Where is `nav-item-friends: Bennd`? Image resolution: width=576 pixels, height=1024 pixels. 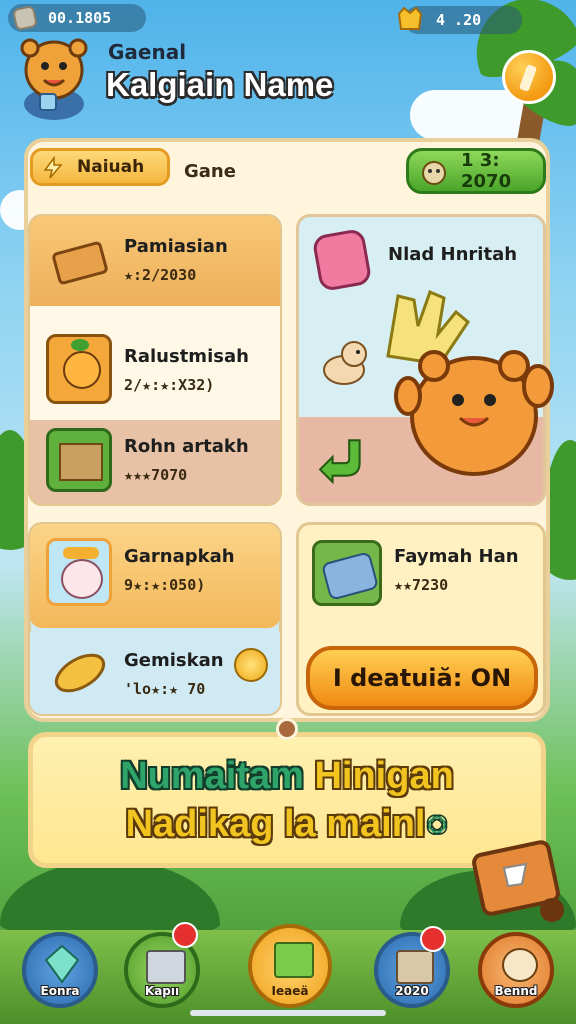 nav-item-friends: Bennd is located at coordinates (516, 970).